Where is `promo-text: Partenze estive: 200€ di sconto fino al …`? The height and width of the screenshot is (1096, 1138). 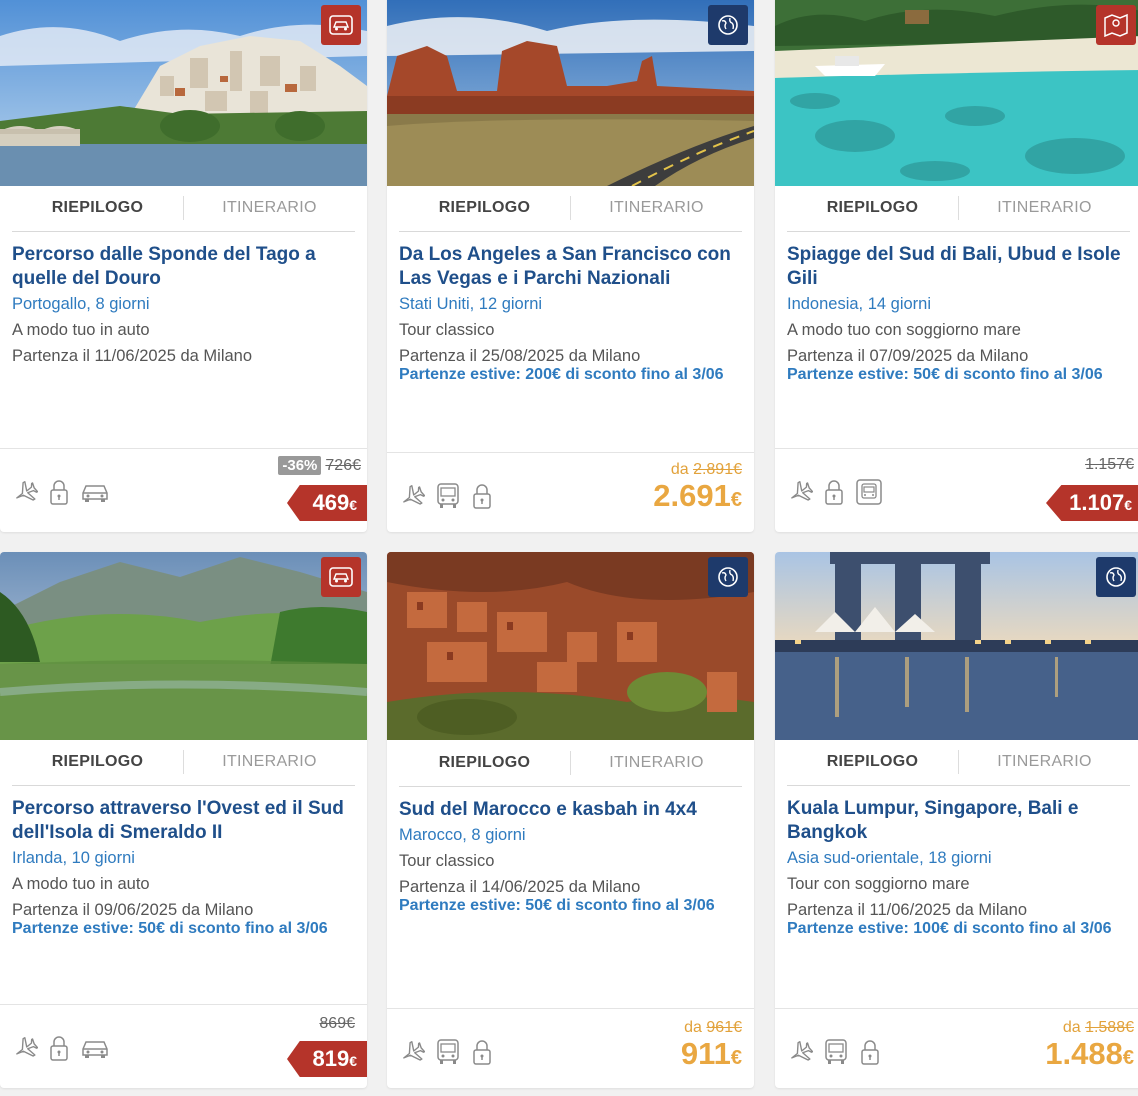 promo-text: Partenze estive: 200€ di sconto fino al … is located at coordinates (561, 374).